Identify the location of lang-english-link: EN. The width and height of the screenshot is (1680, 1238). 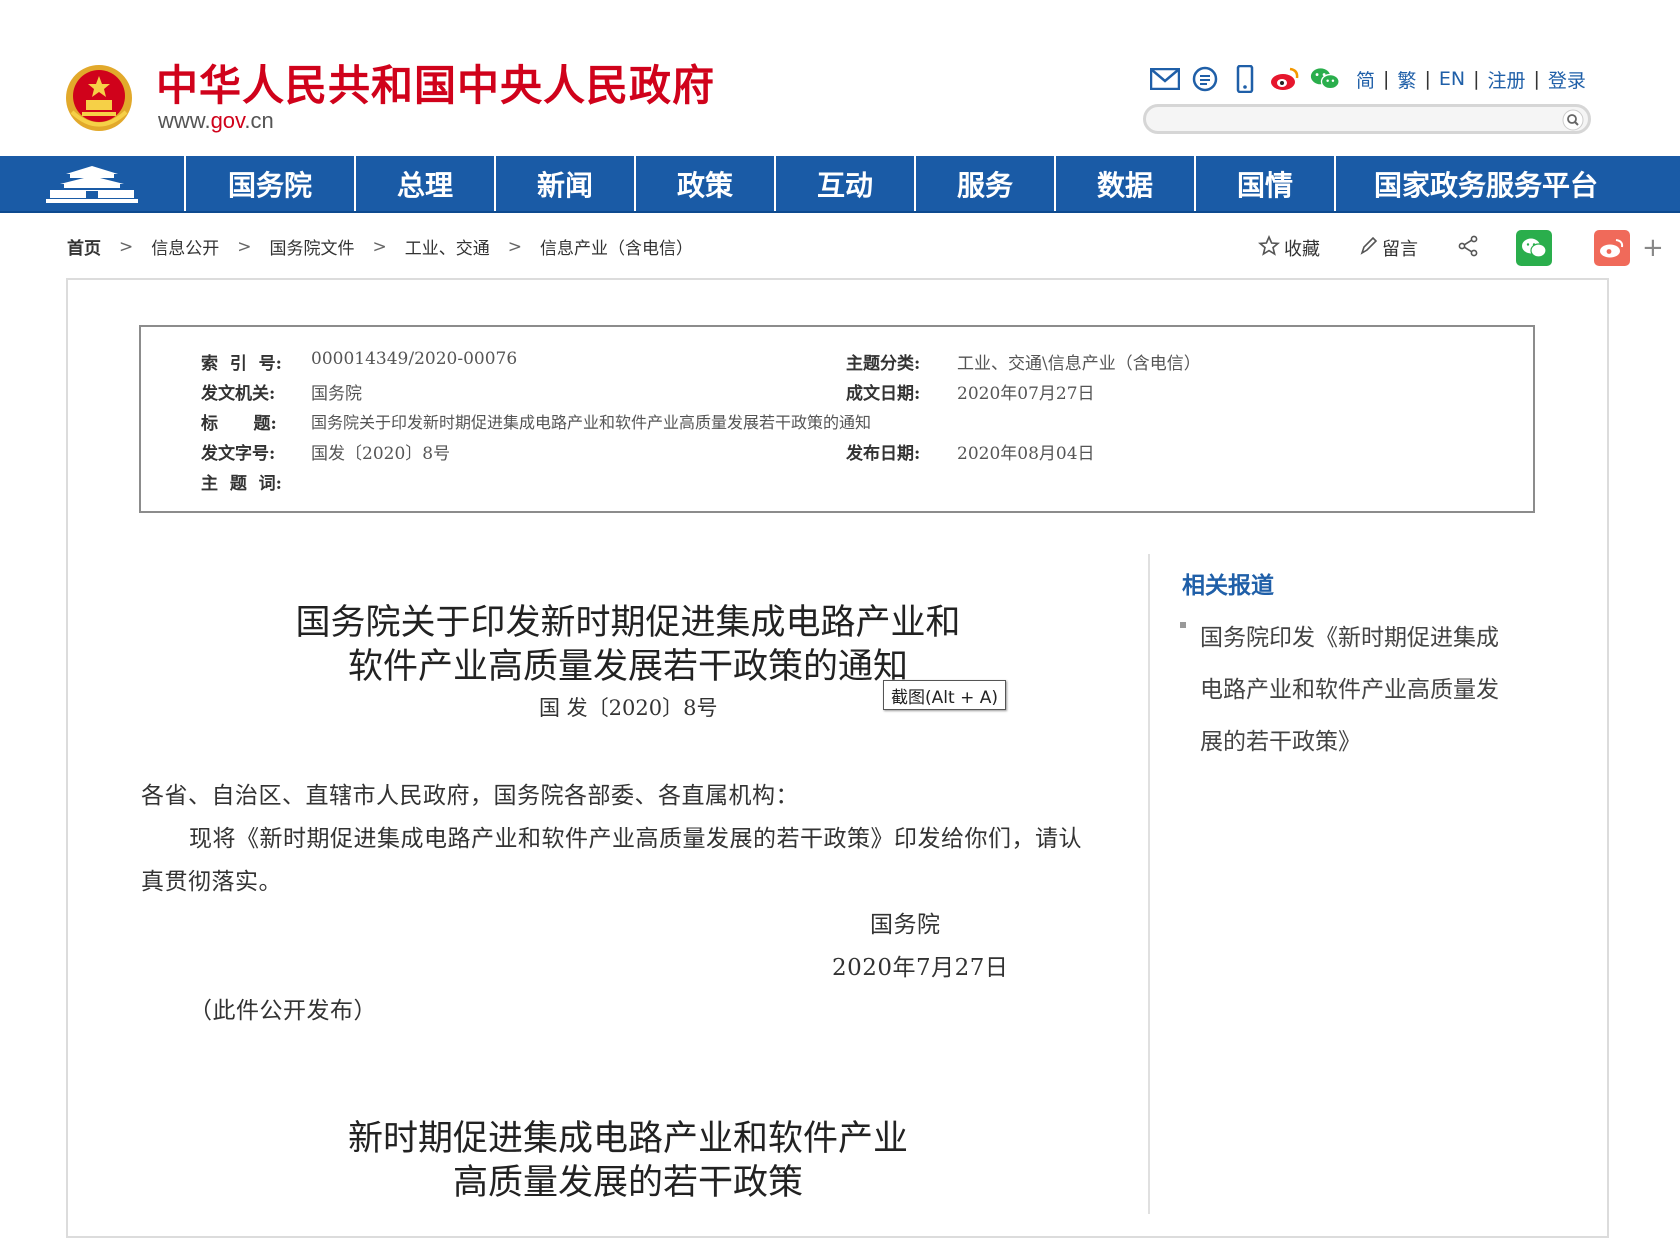
(1452, 79).